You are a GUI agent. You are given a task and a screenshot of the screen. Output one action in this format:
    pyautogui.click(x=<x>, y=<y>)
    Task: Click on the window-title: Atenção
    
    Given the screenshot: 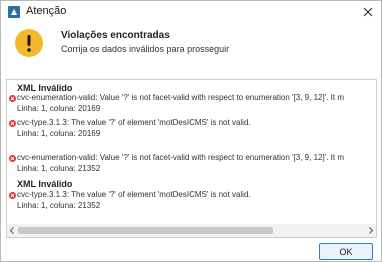 What is the action you would take?
    pyautogui.click(x=46, y=11)
    